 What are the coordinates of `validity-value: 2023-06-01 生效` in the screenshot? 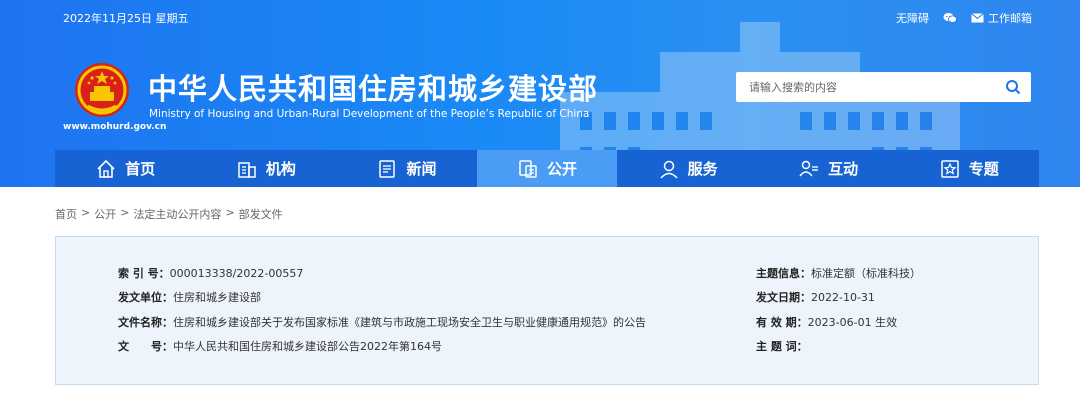 It's located at (852, 322).